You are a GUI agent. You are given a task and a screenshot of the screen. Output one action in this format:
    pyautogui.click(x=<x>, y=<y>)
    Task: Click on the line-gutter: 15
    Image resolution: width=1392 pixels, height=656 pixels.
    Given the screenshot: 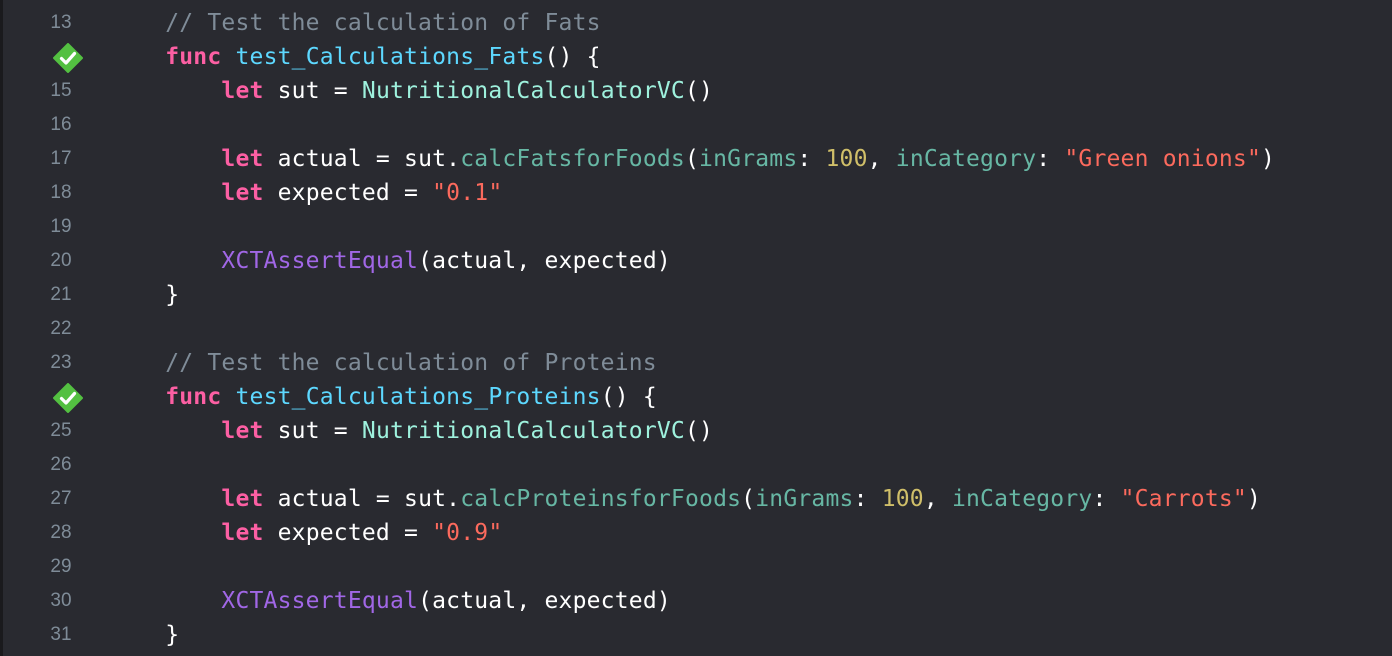 What is the action you would take?
    pyautogui.click(x=56, y=91)
    